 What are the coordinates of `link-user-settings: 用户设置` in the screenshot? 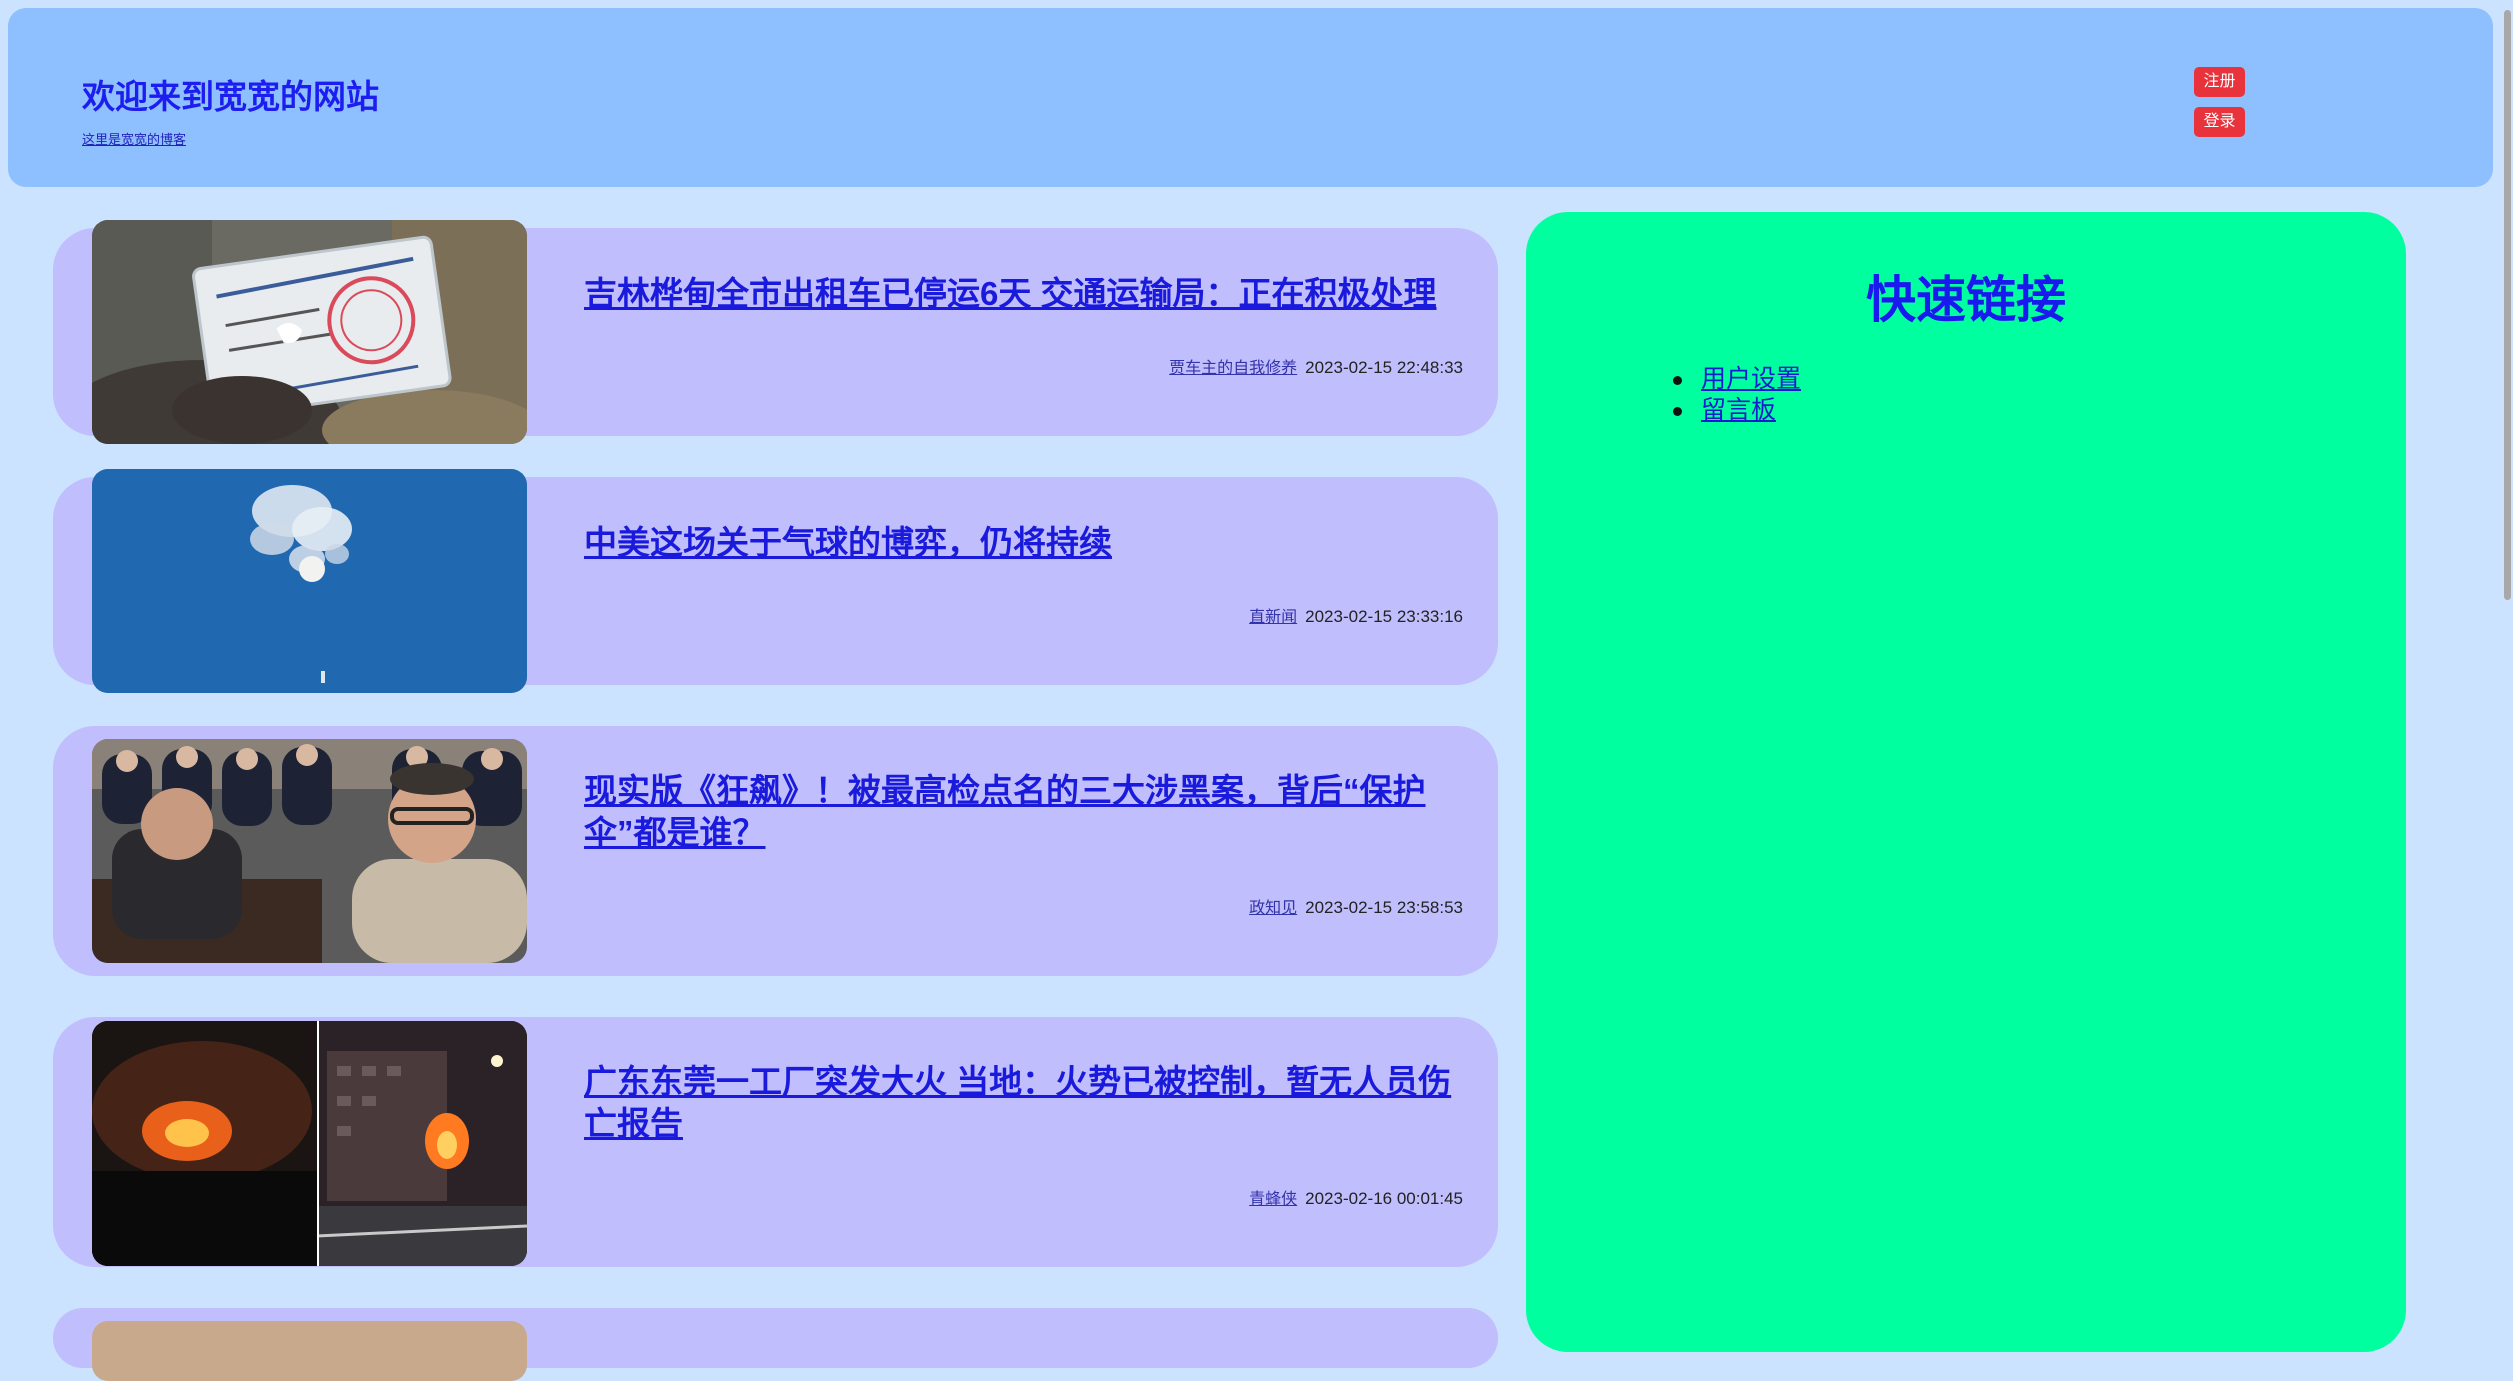 It's located at (1736, 379).